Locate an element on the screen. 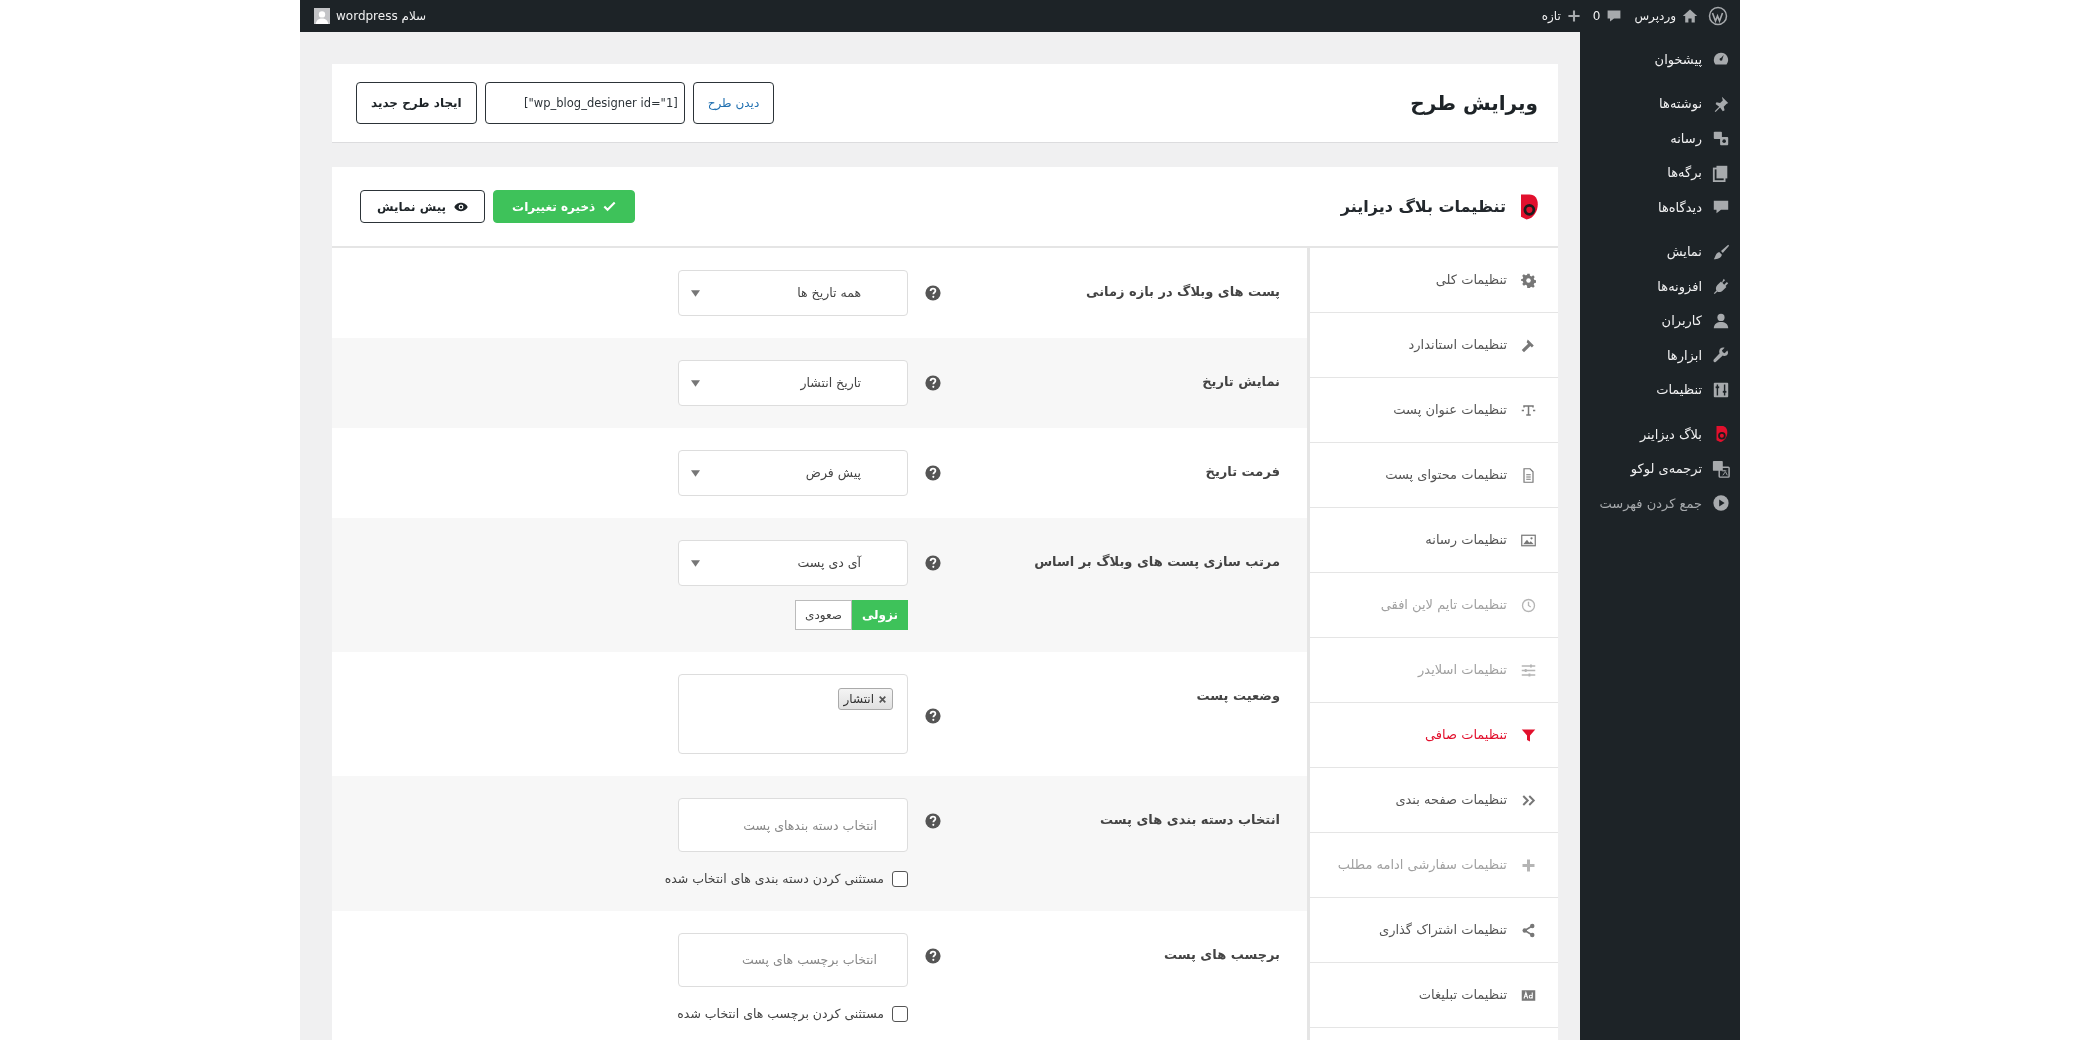  select-field: تاریخ انتشار is located at coordinates (793, 383).